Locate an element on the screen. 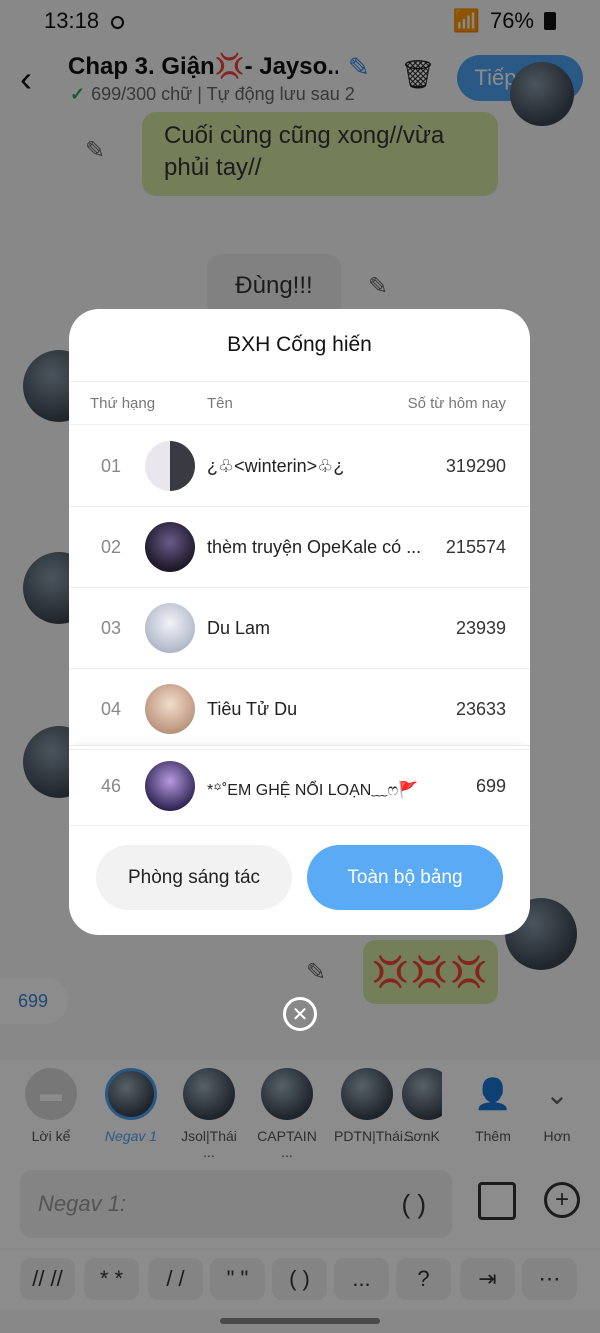 This screenshot has width=600, height=1333. table-row: 01 ¿♧<winterin>♧¿ 319290 is located at coordinates (299, 466).